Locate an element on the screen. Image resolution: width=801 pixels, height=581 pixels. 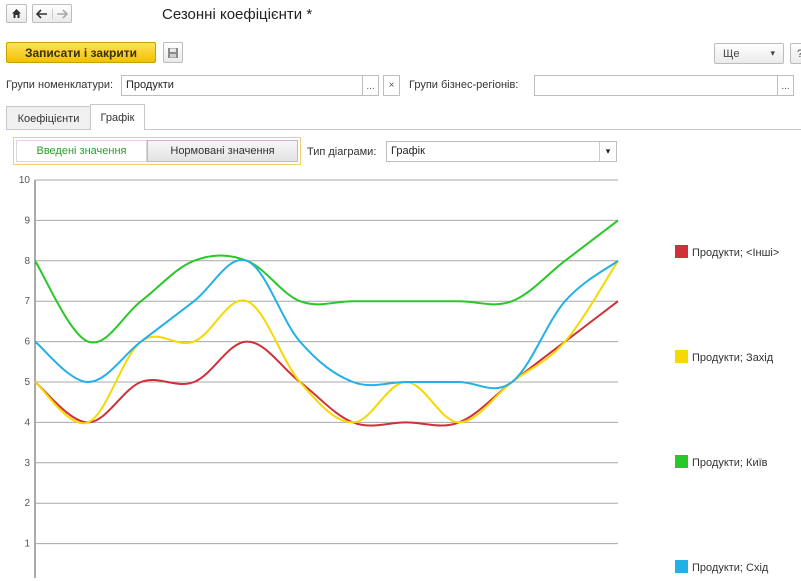
nomenclature-groups-label: Групи номенклатури: is located at coordinates (60, 85).